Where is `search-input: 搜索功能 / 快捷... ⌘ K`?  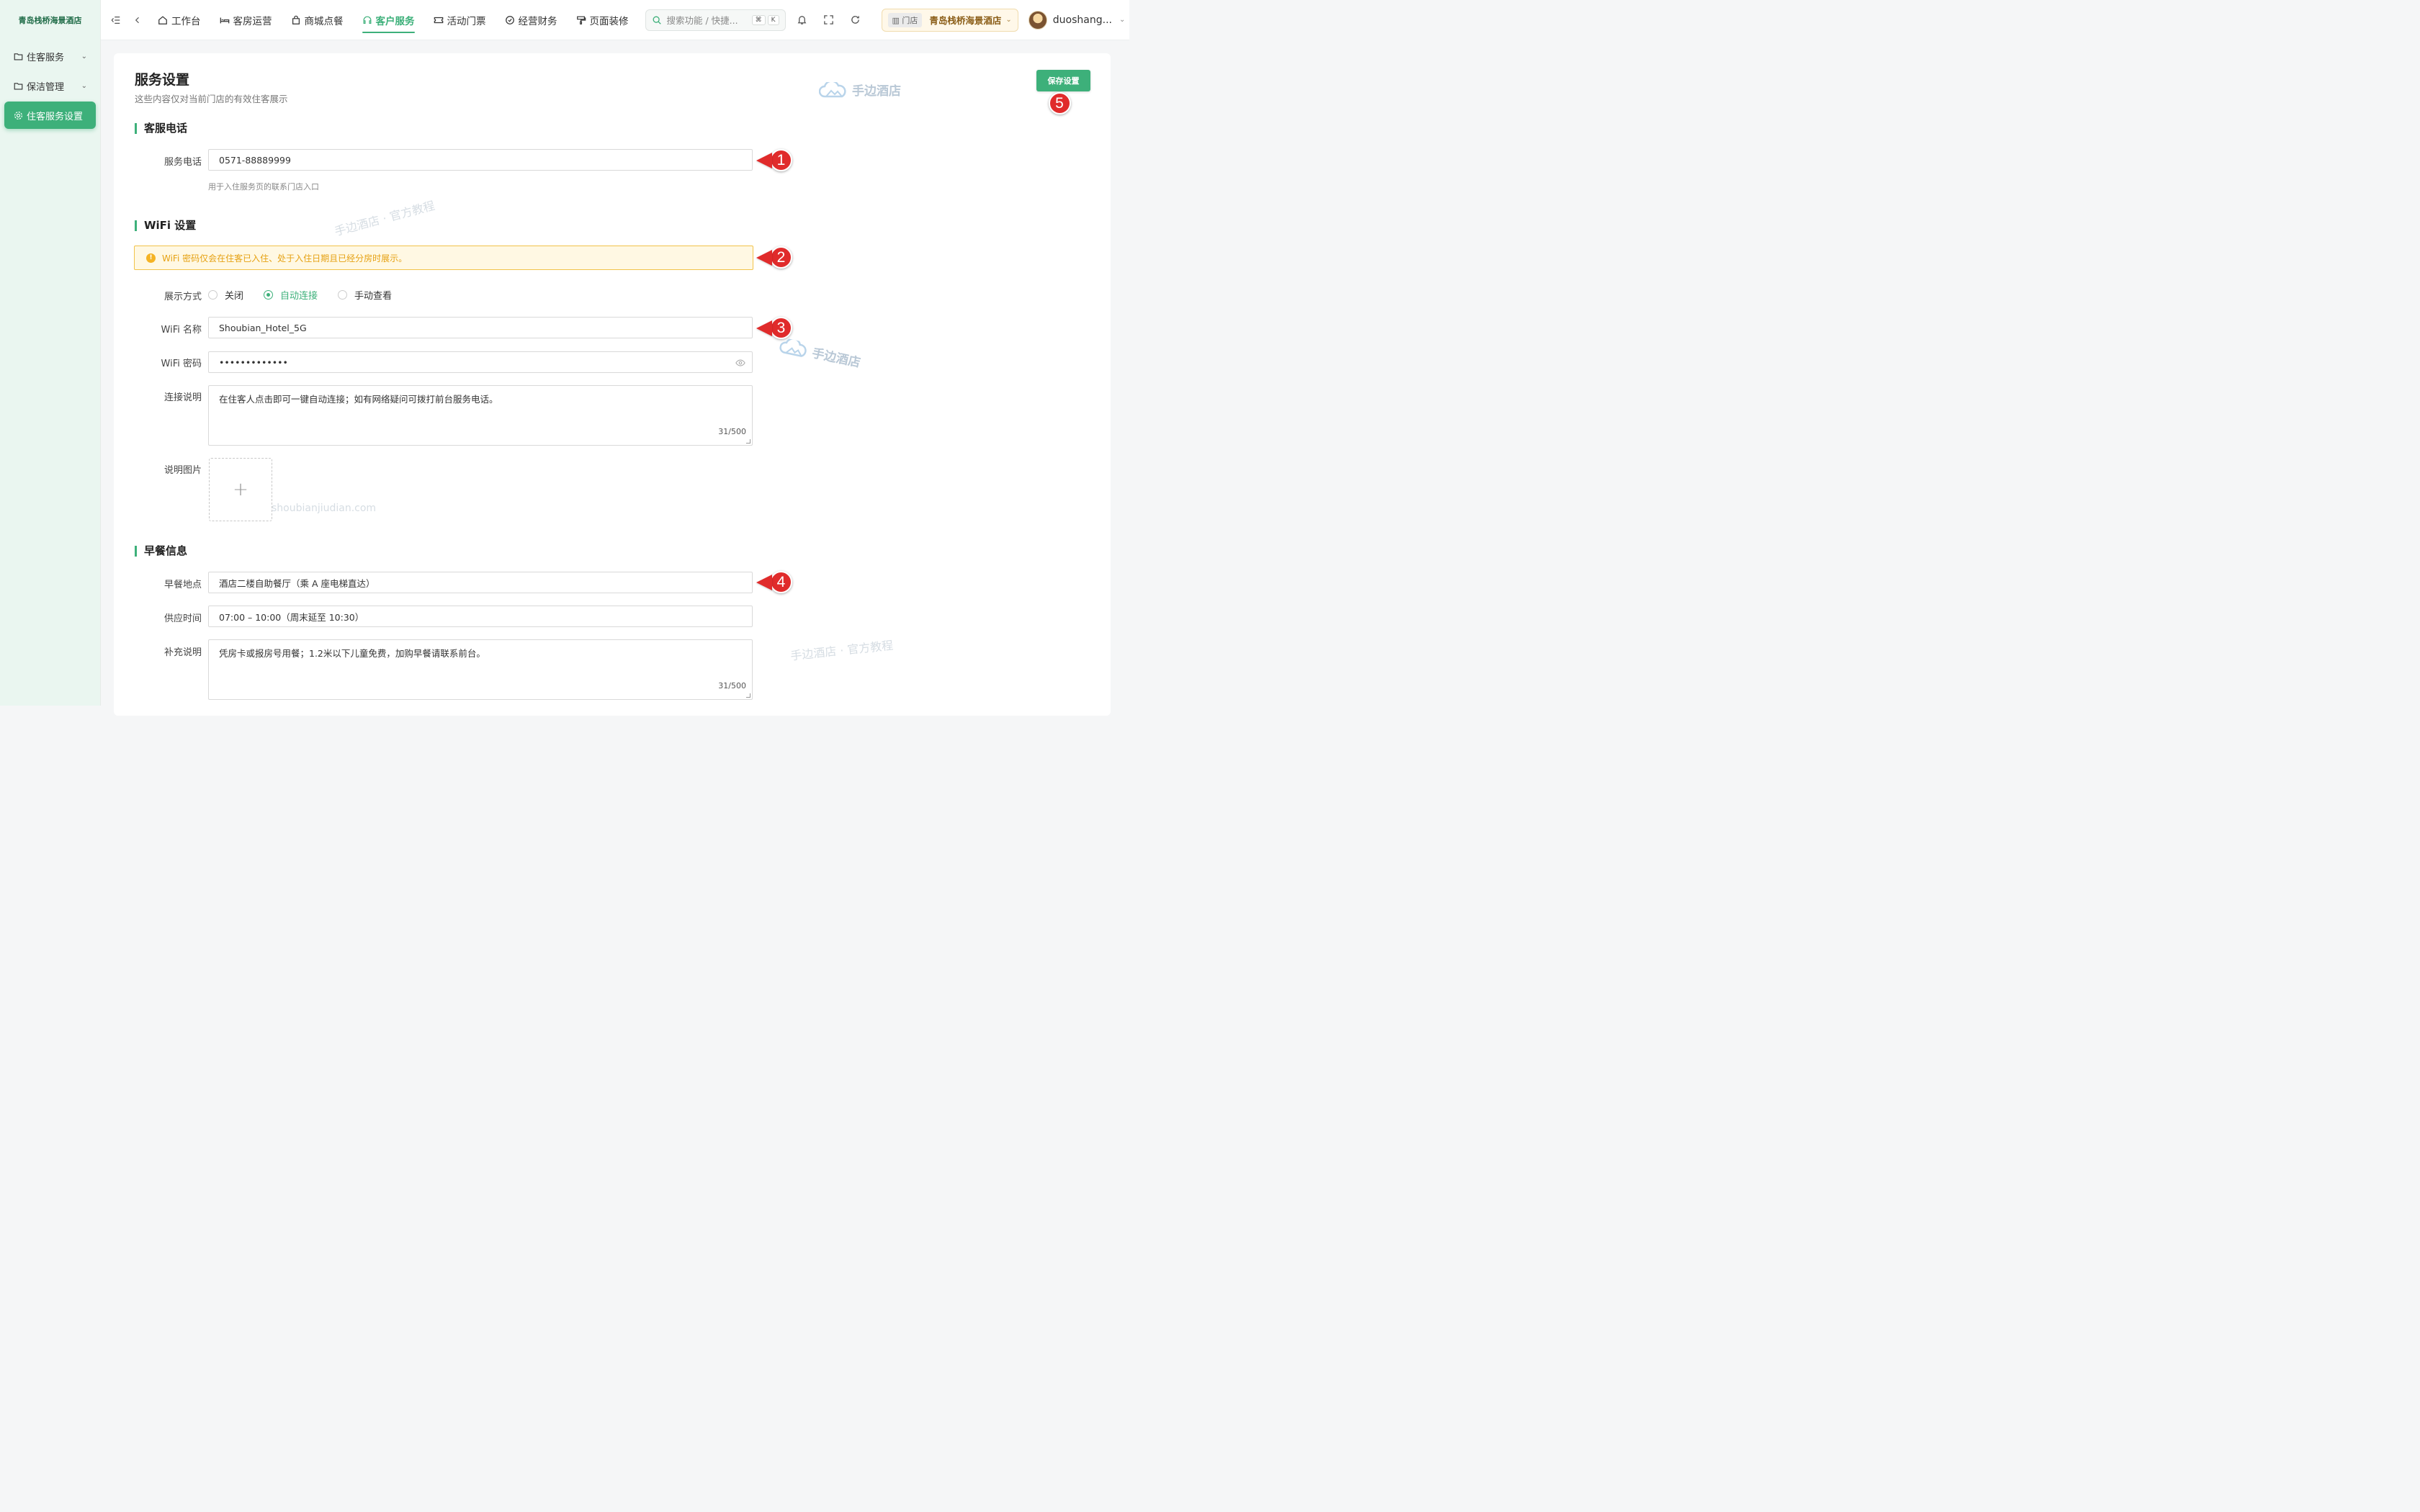 search-input: 搜索功能 / 快捷... ⌘ K is located at coordinates (715, 20).